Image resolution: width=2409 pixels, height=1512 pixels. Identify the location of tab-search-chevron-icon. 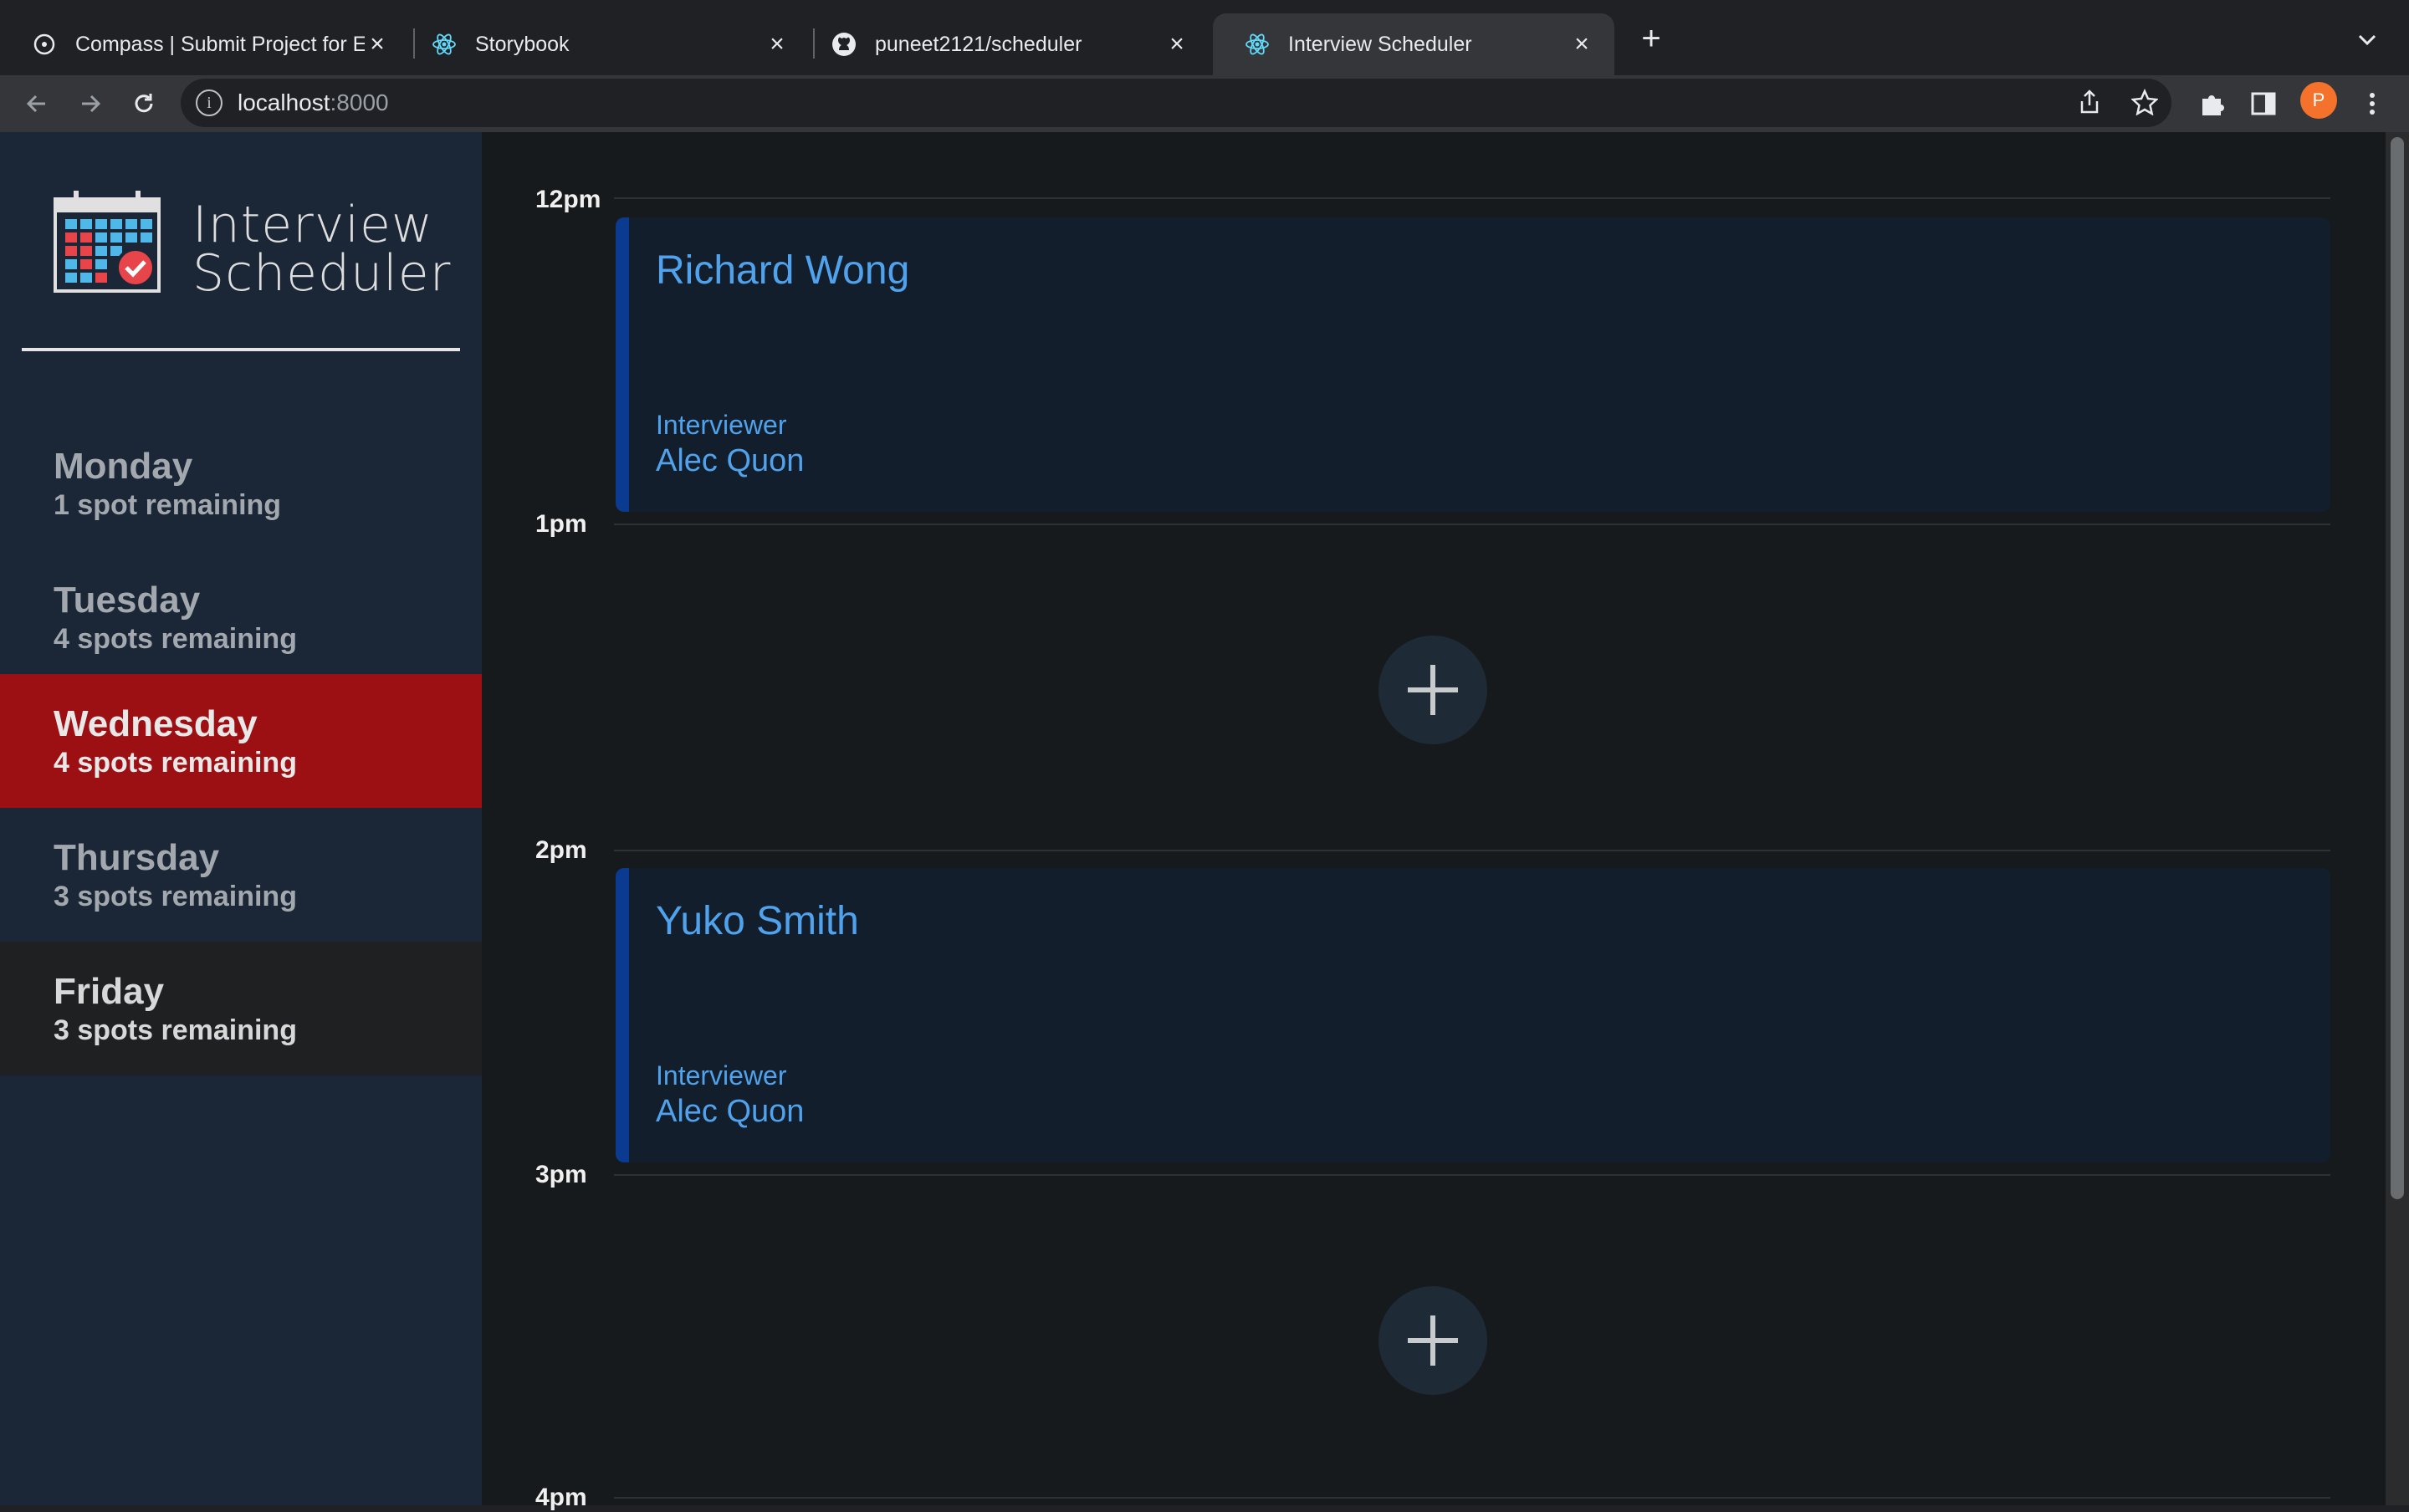
(2367, 40).